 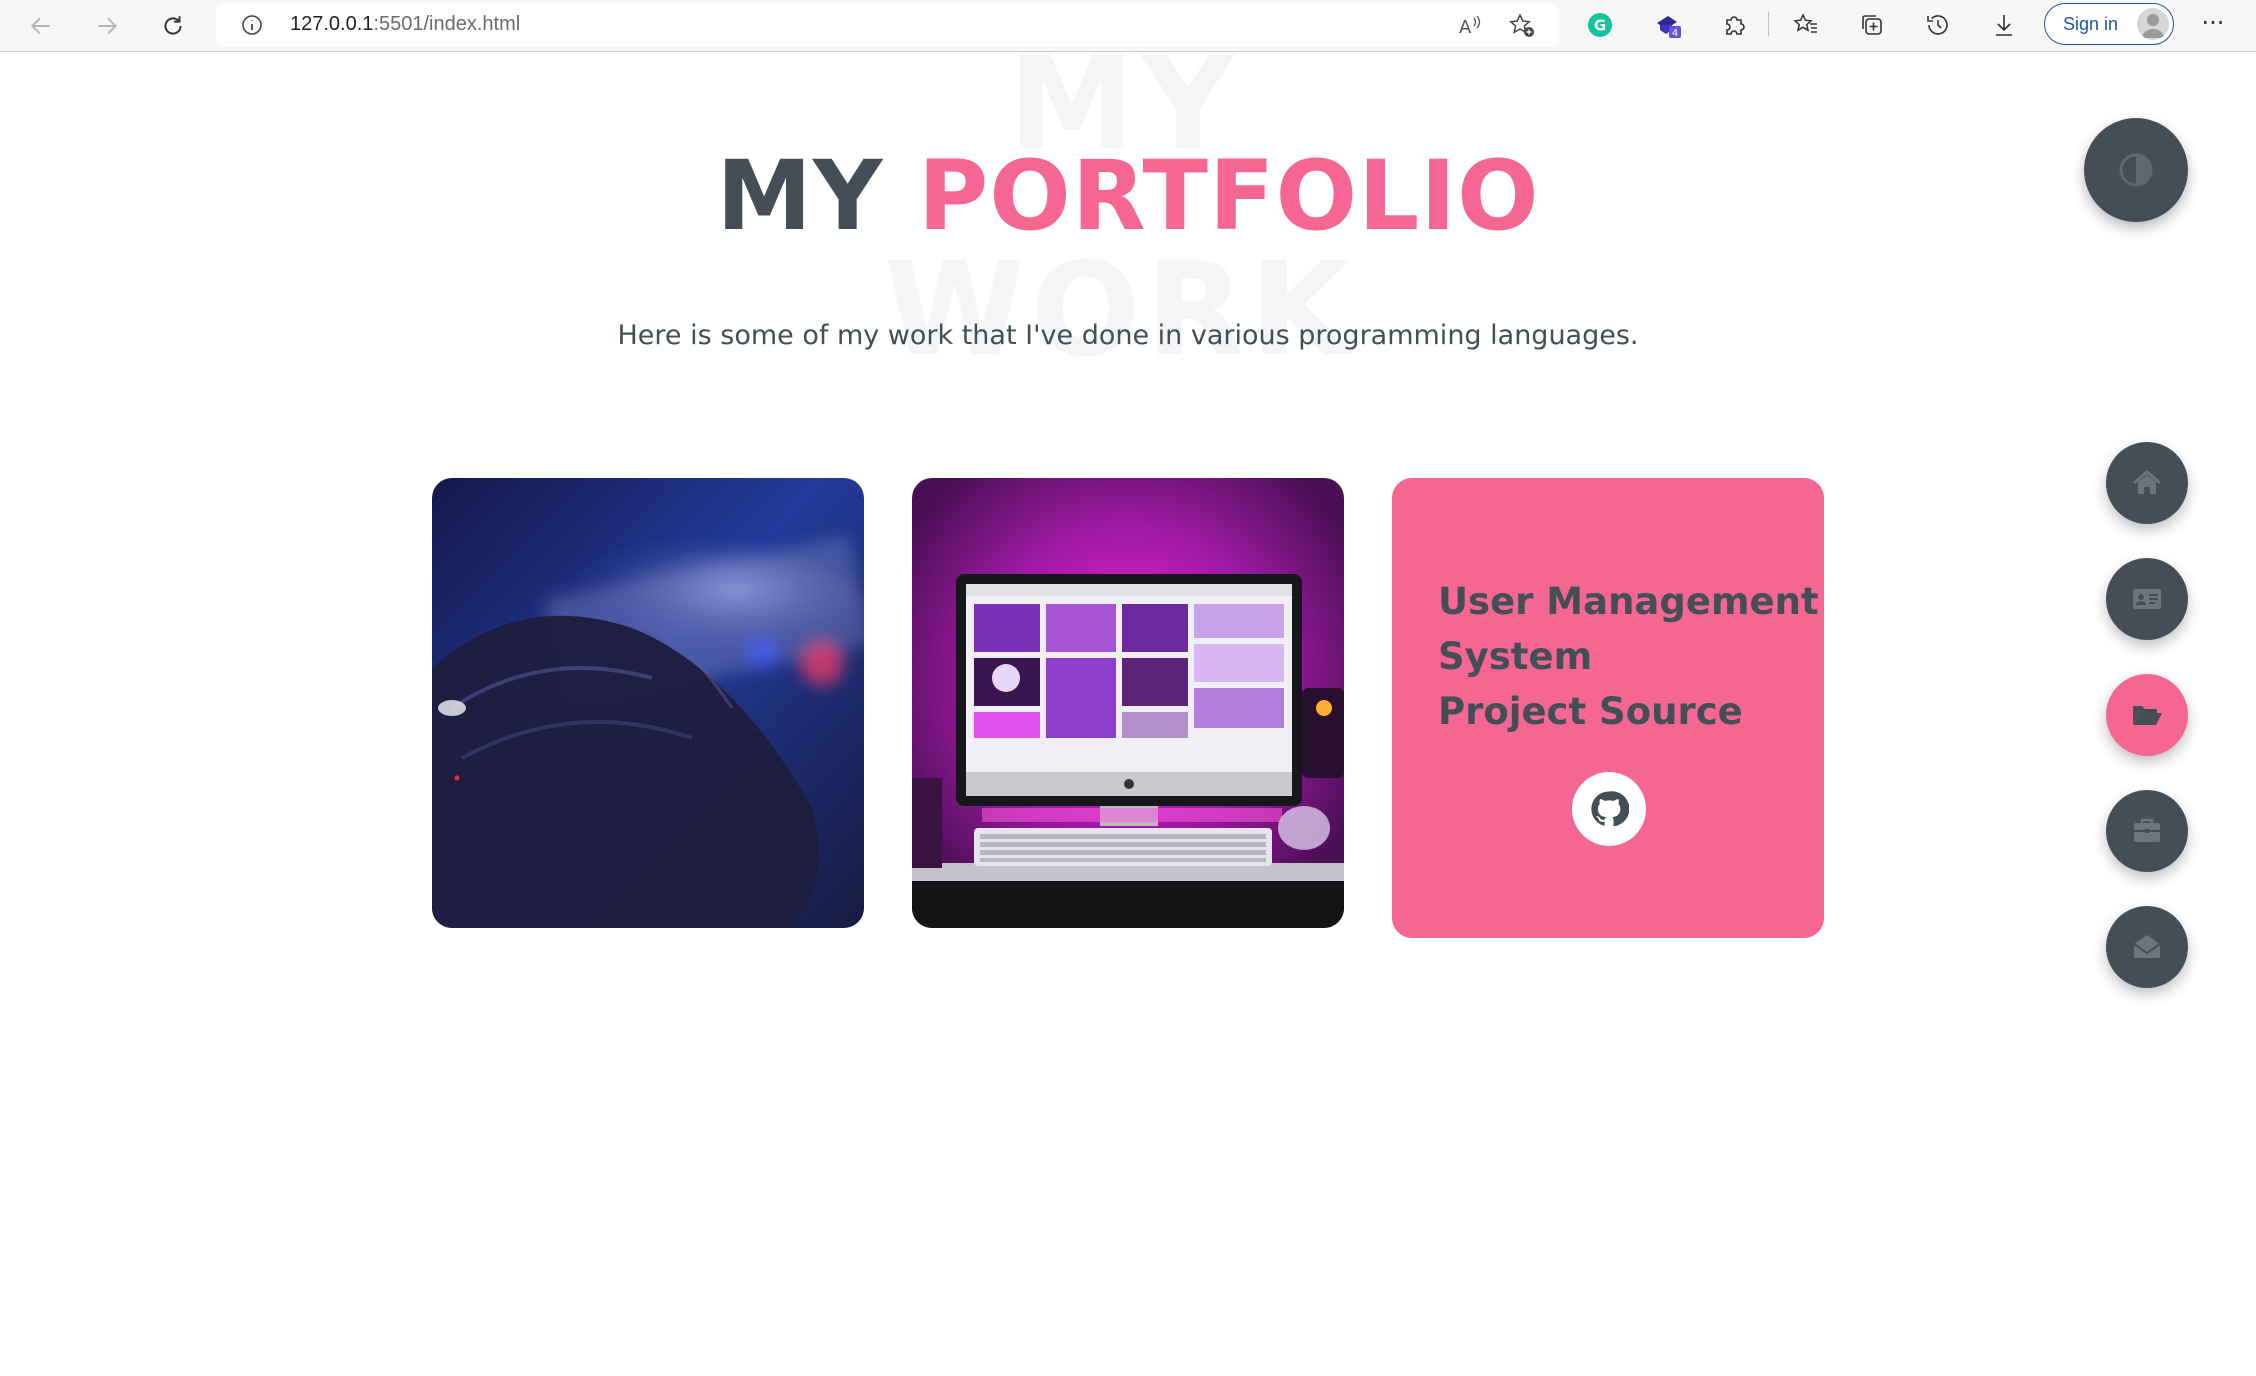 I want to click on id-card-icon, so click(x=2147, y=599).